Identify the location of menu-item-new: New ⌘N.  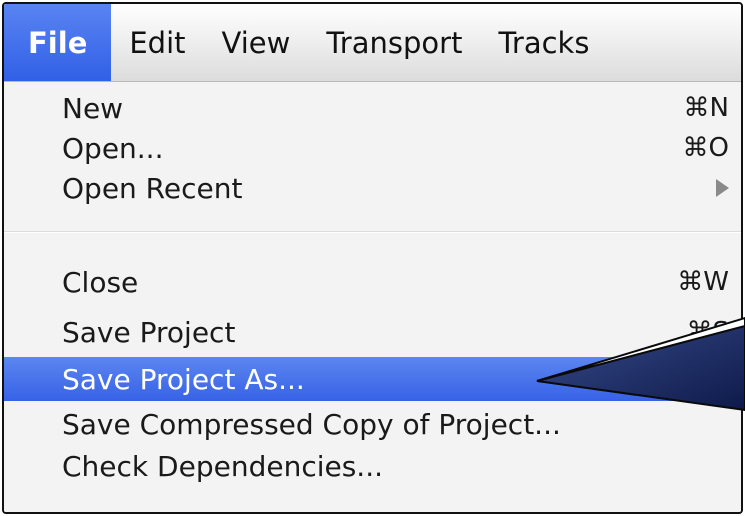
(372, 108).